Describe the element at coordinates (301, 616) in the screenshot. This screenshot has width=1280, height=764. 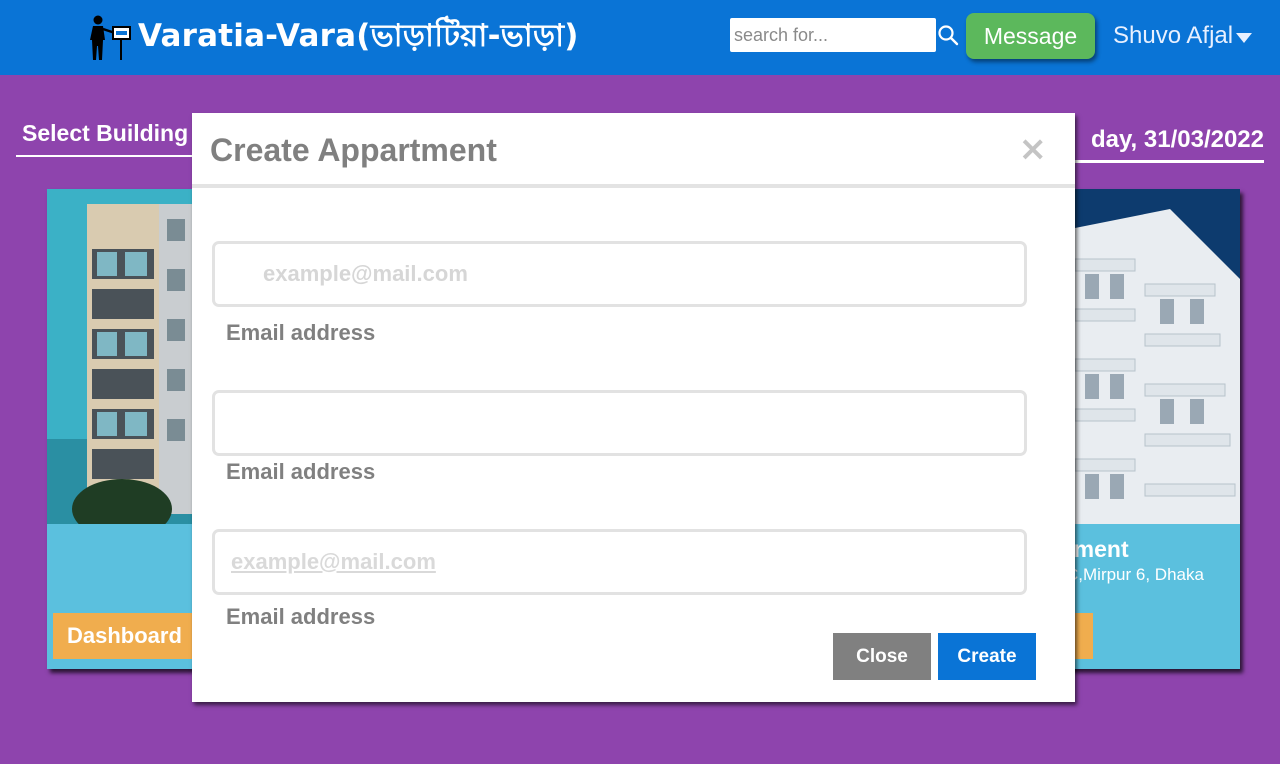
I see `email-label-3: Email address` at that location.